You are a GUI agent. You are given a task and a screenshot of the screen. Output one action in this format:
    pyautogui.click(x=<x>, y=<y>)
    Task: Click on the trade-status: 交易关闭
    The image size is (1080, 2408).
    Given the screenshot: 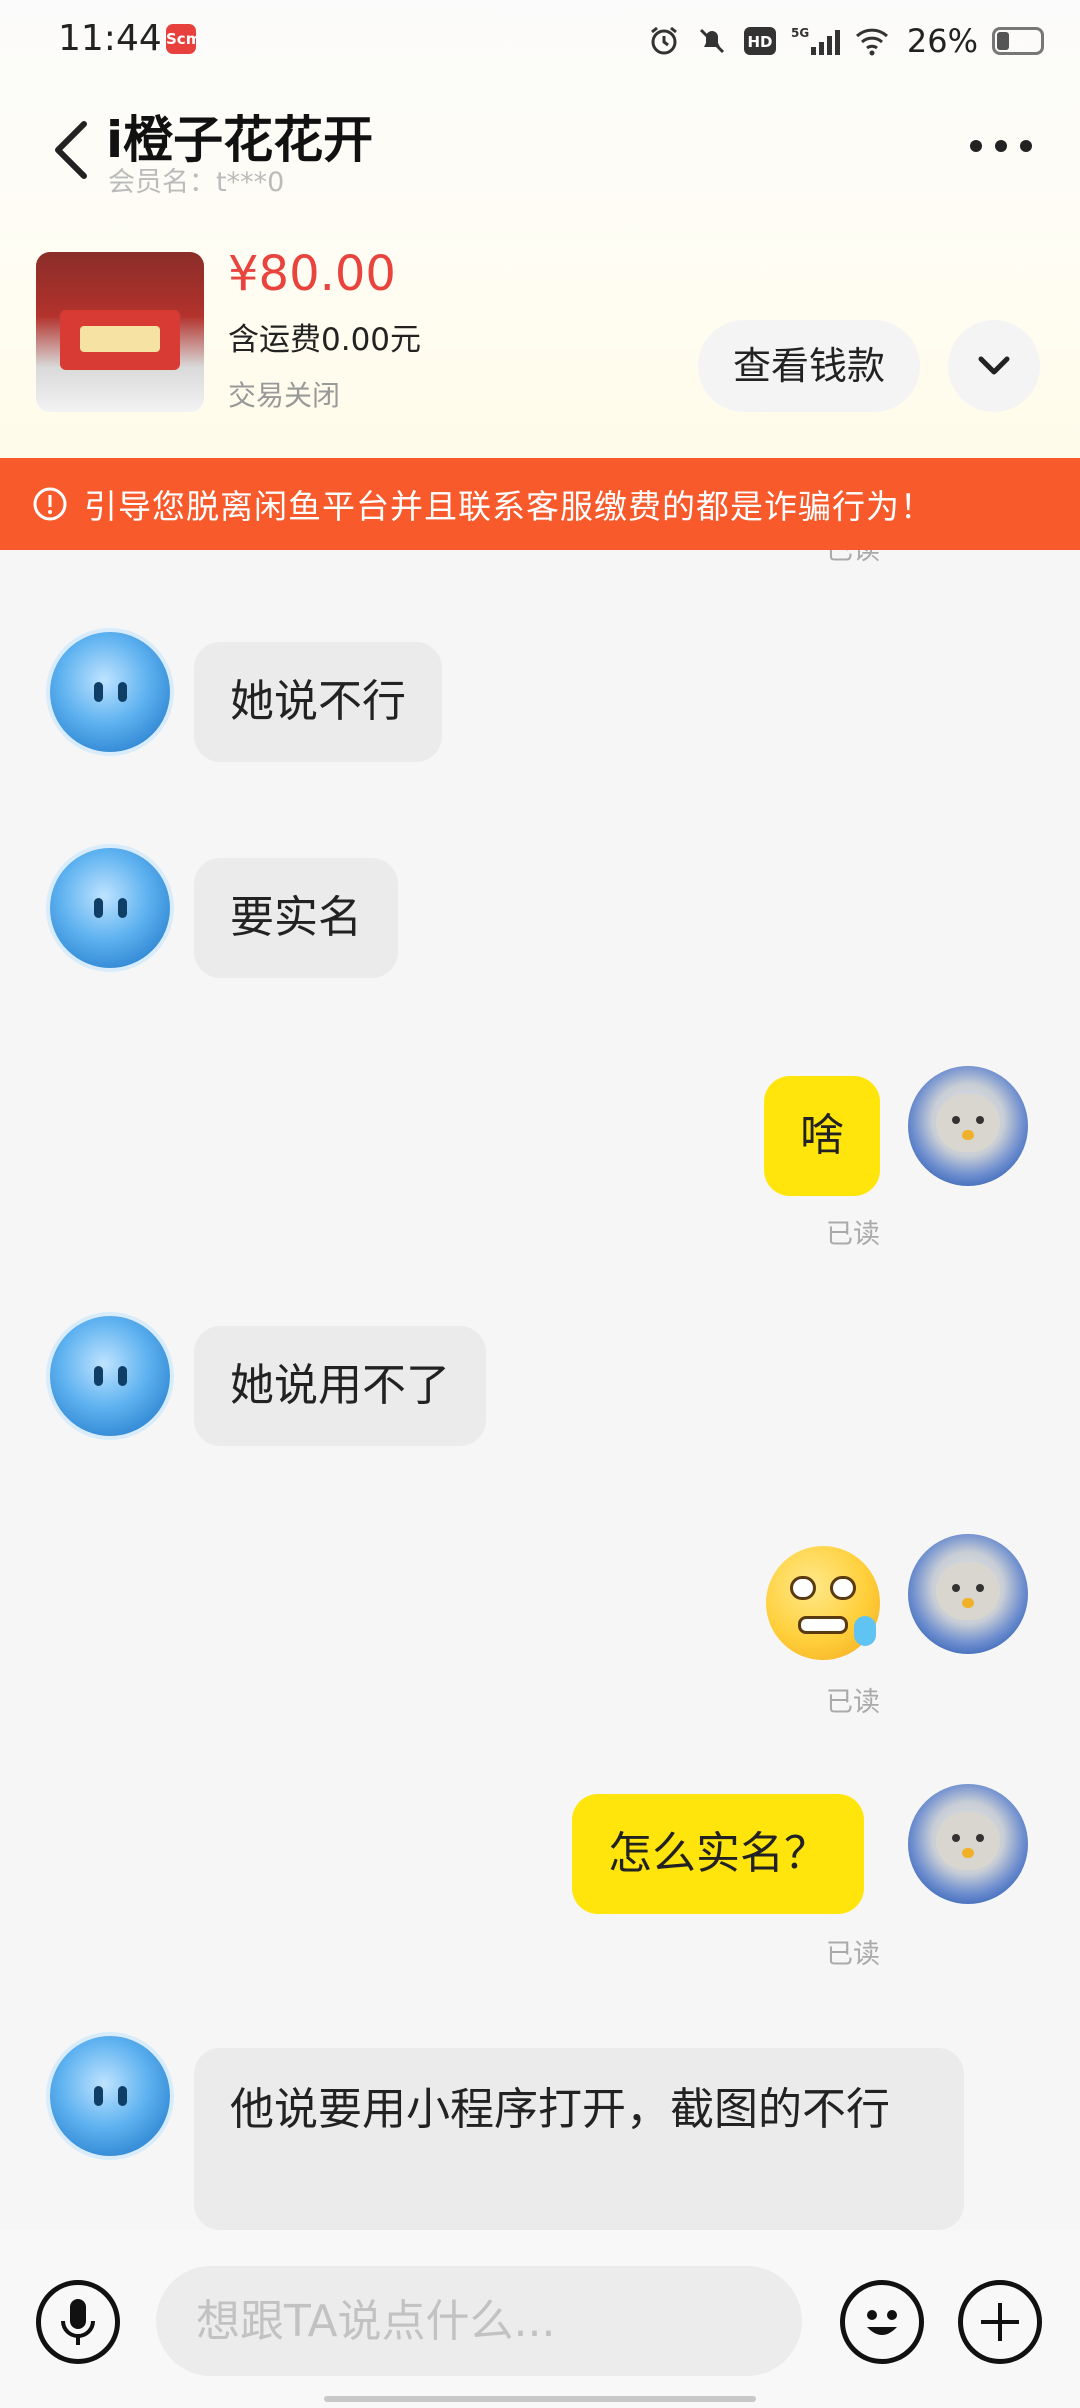 What is the action you would take?
    pyautogui.click(x=284, y=395)
    